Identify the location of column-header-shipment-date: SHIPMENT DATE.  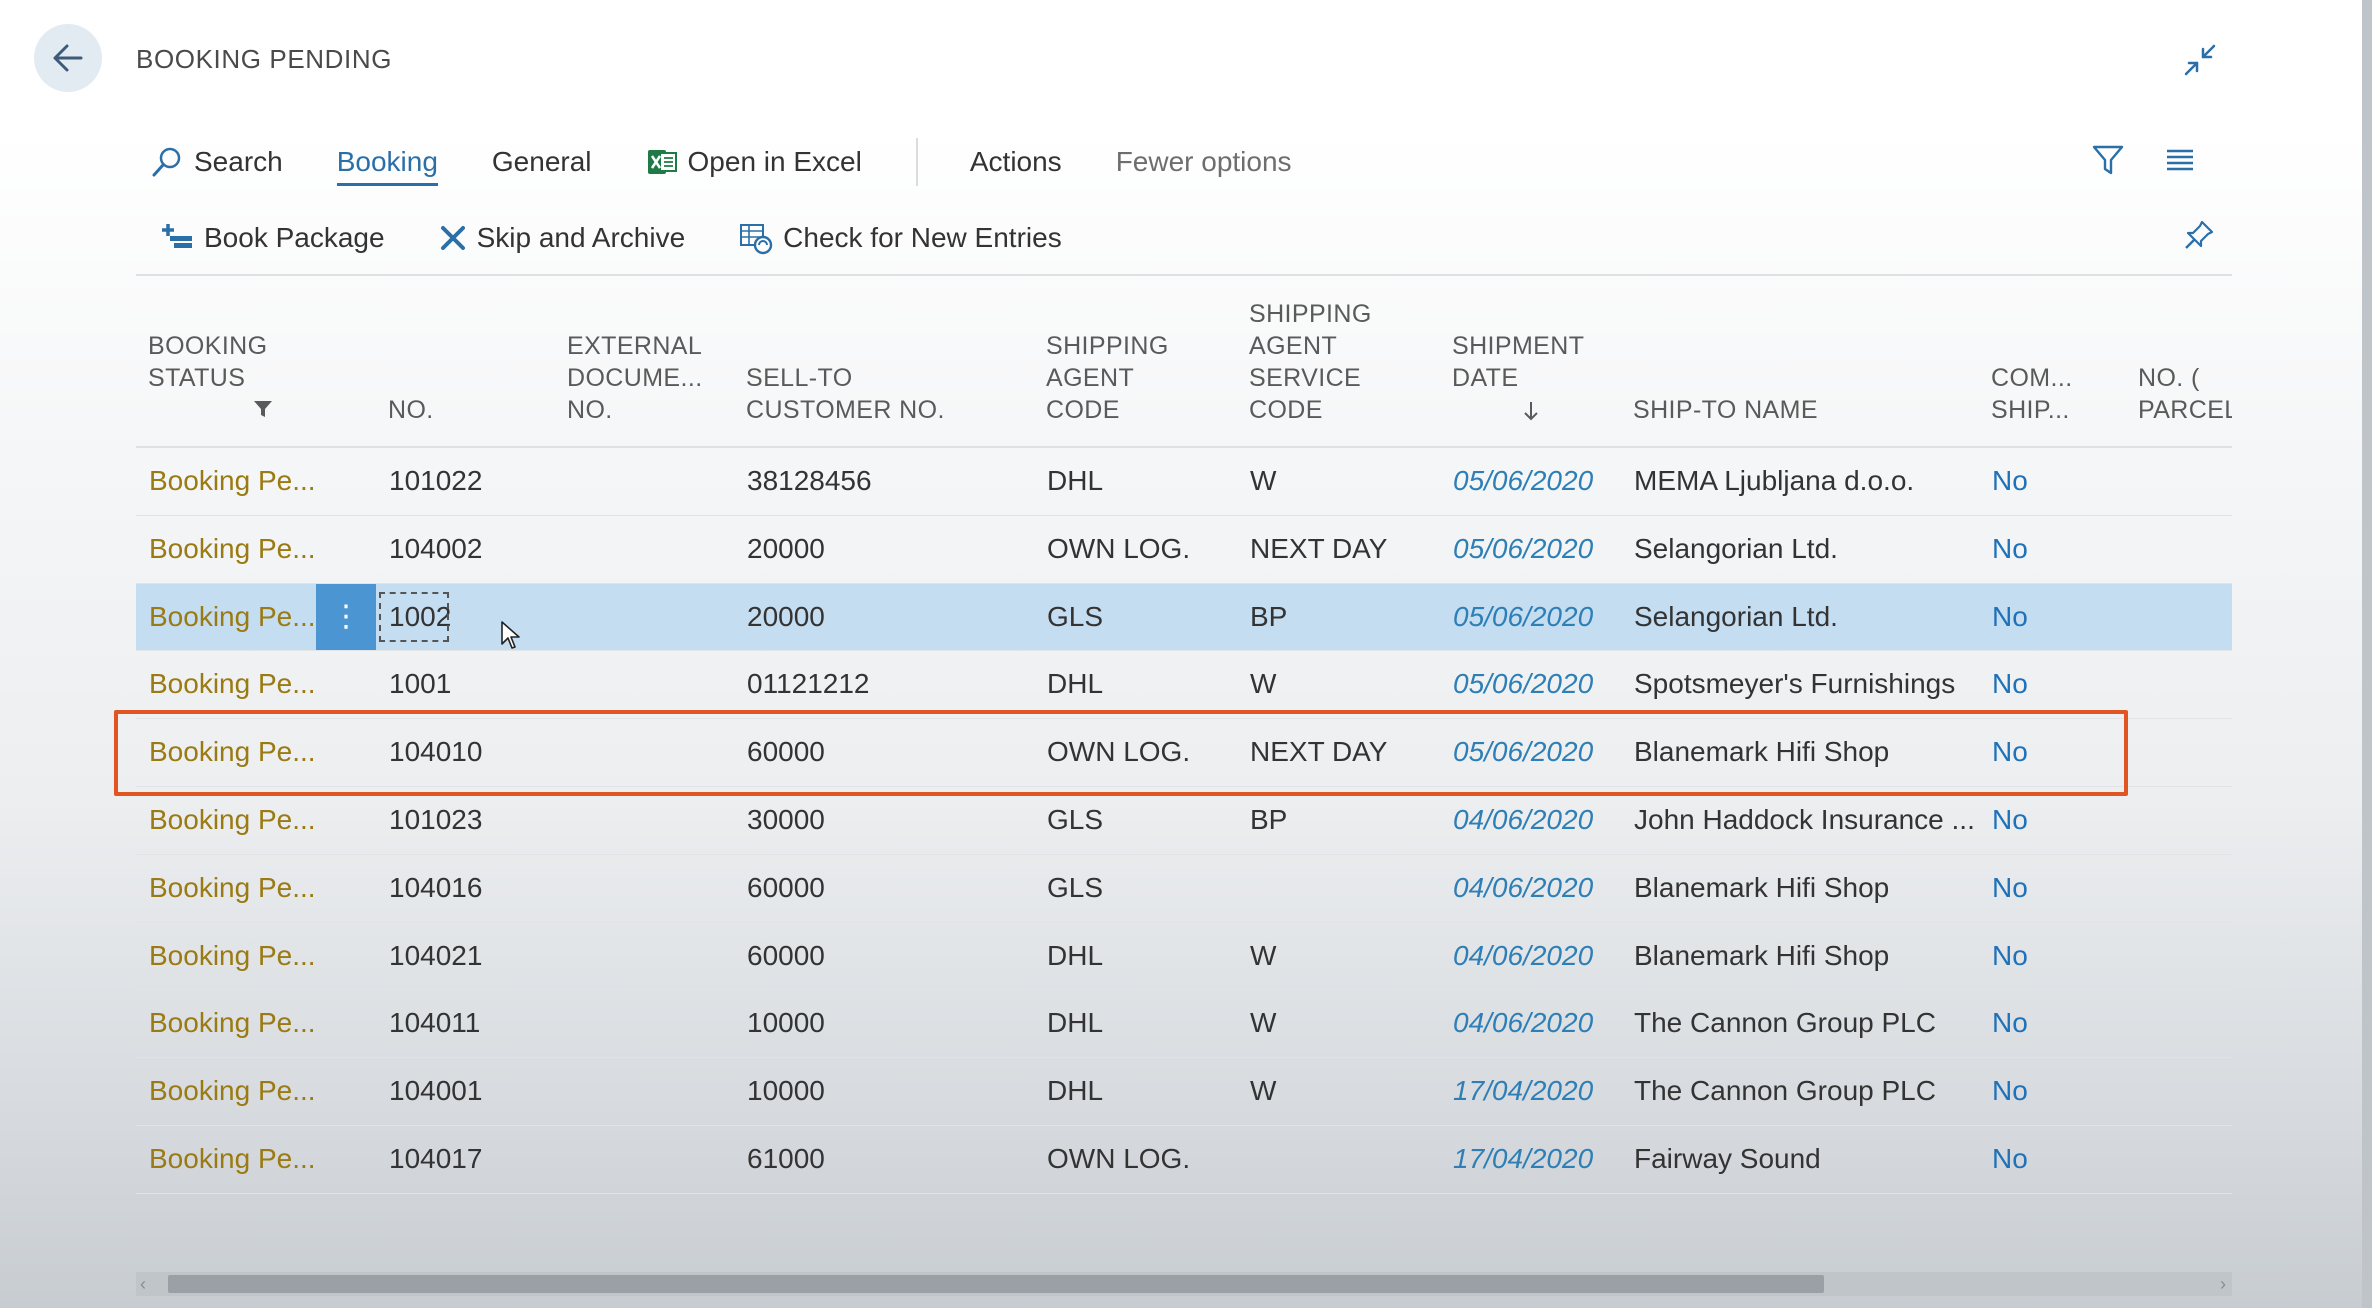
(1518, 362).